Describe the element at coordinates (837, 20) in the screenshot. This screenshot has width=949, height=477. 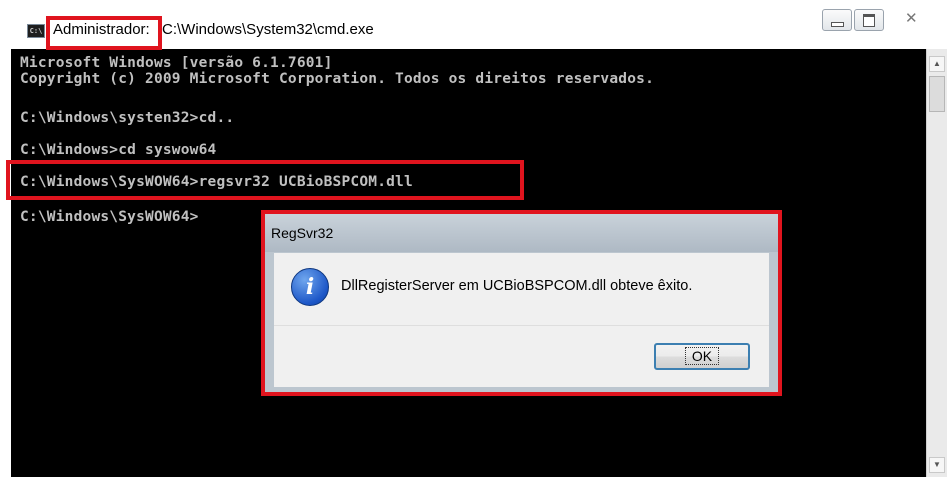
I see `minimize-button` at that location.